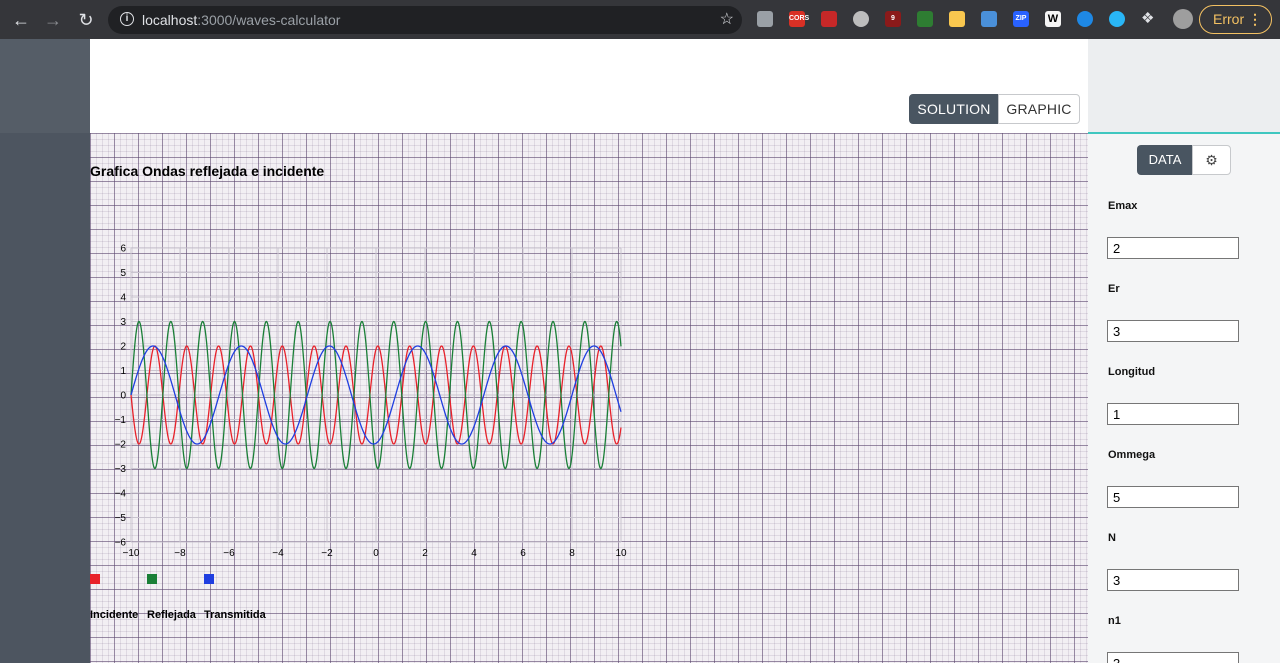 The image size is (1280, 663). What do you see at coordinates (123, 273) in the screenshot?
I see `y-tick-label: 5` at bounding box center [123, 273].